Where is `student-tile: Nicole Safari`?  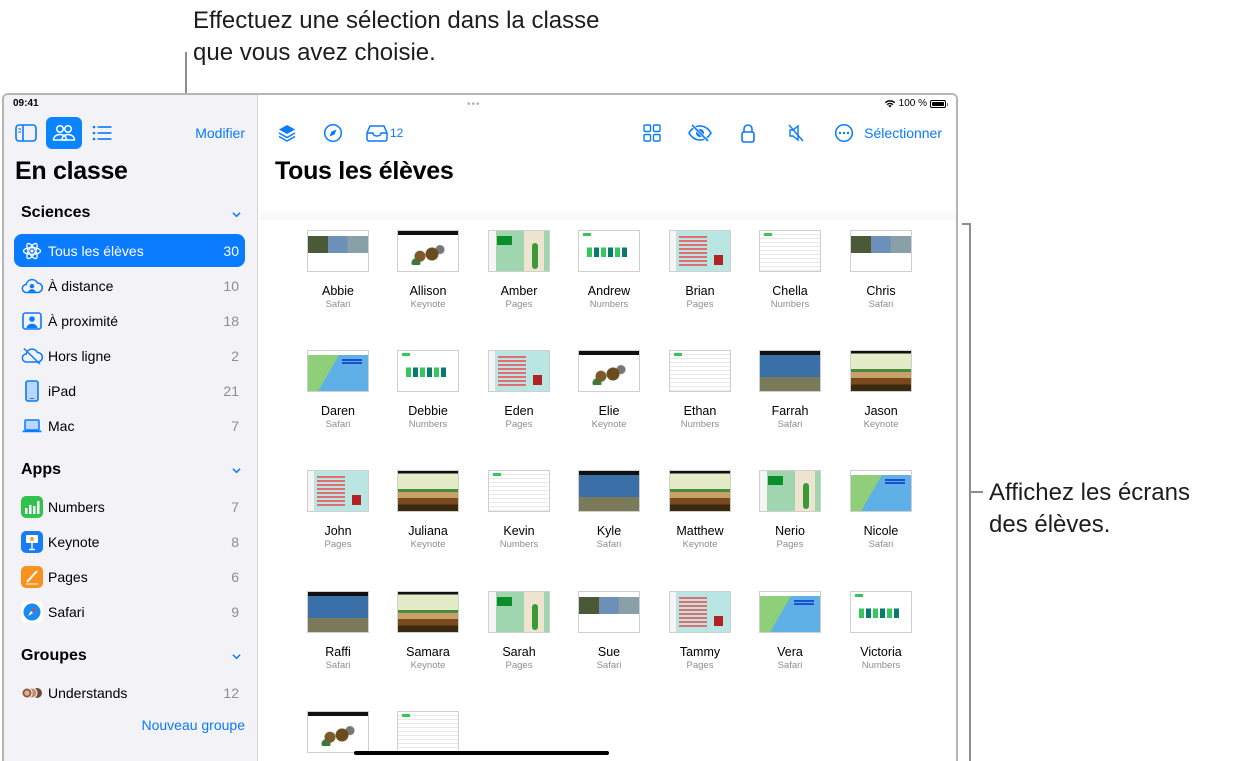 student-tile: Nicole Safari is located at coordinates (881, 510).